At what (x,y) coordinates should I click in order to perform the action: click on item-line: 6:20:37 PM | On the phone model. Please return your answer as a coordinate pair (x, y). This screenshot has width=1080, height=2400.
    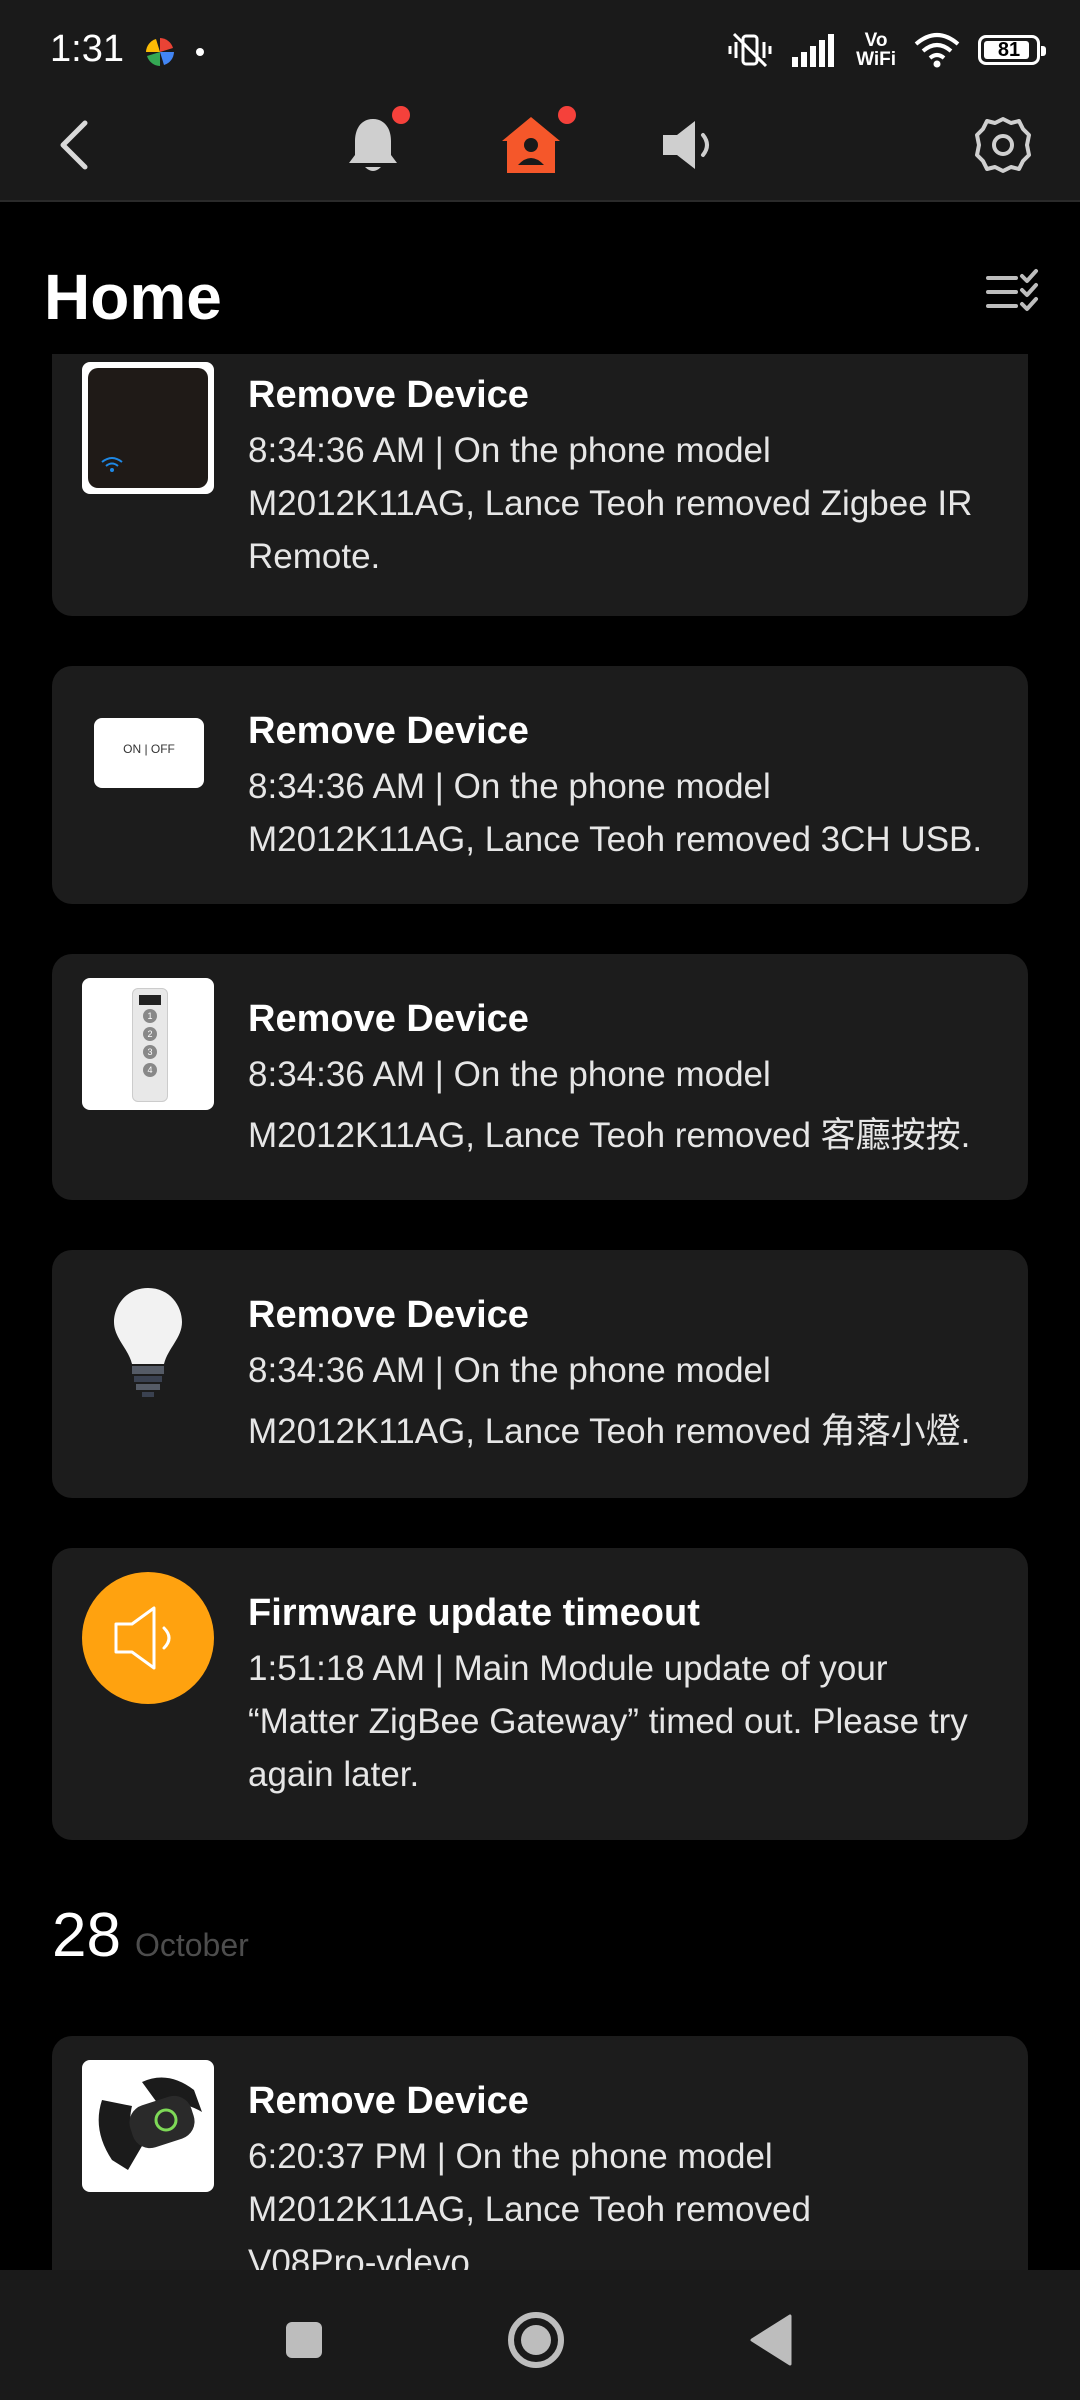
    Looking at the image, I should click on (510, 2156).